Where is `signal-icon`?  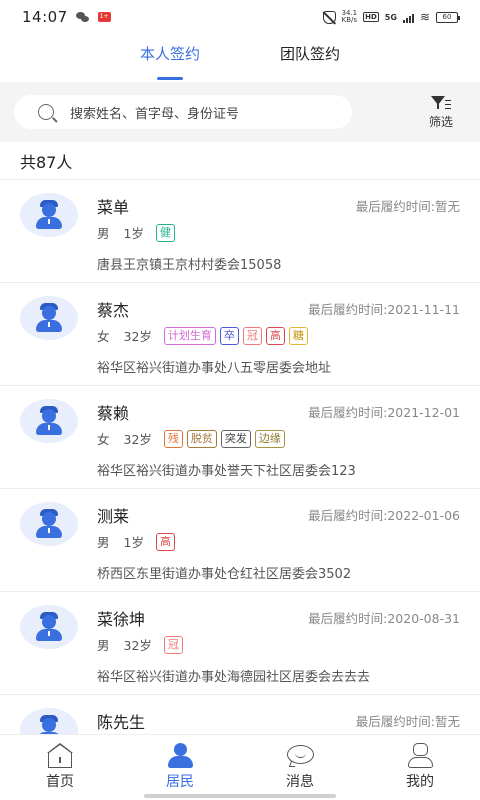 signal-icon is located at coordinates (408, 17).